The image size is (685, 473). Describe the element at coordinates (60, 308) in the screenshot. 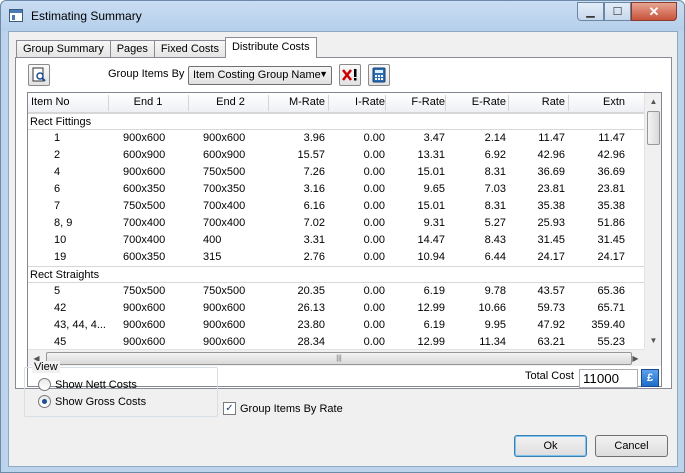

I see `cell-item-no: 42` at that location.